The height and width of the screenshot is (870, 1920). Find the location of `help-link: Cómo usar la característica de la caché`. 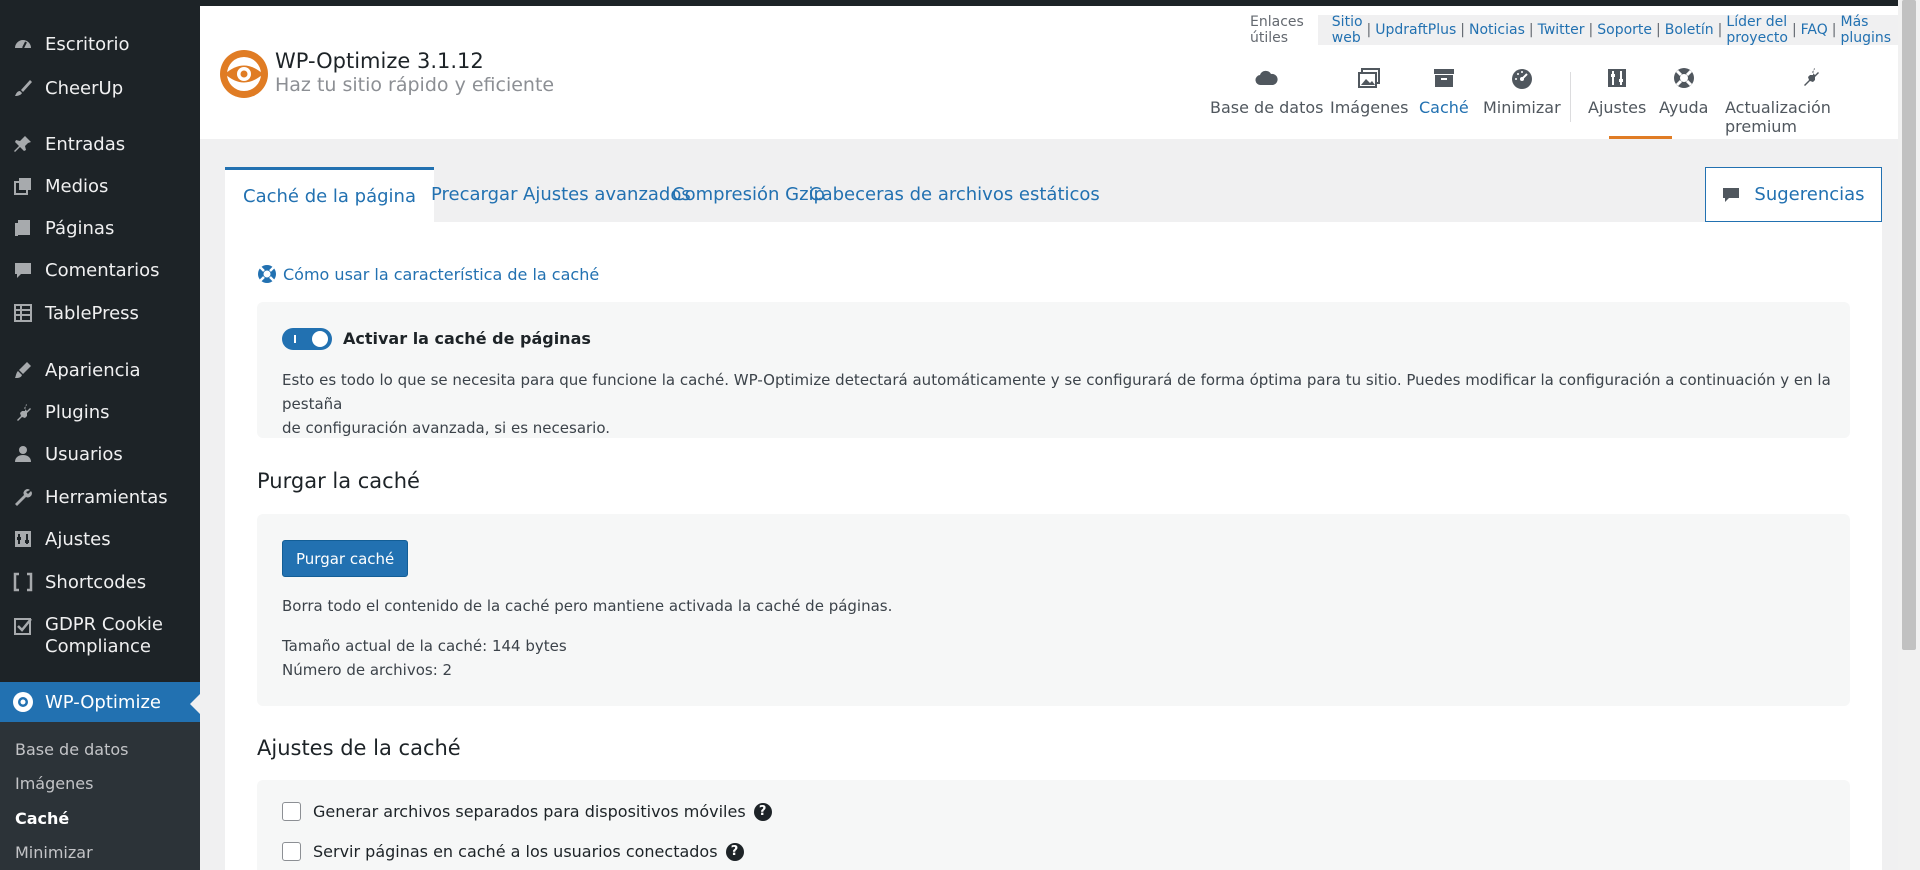

help-link: Cómo usar la característica de la caché is located at coordinates (428, 274).